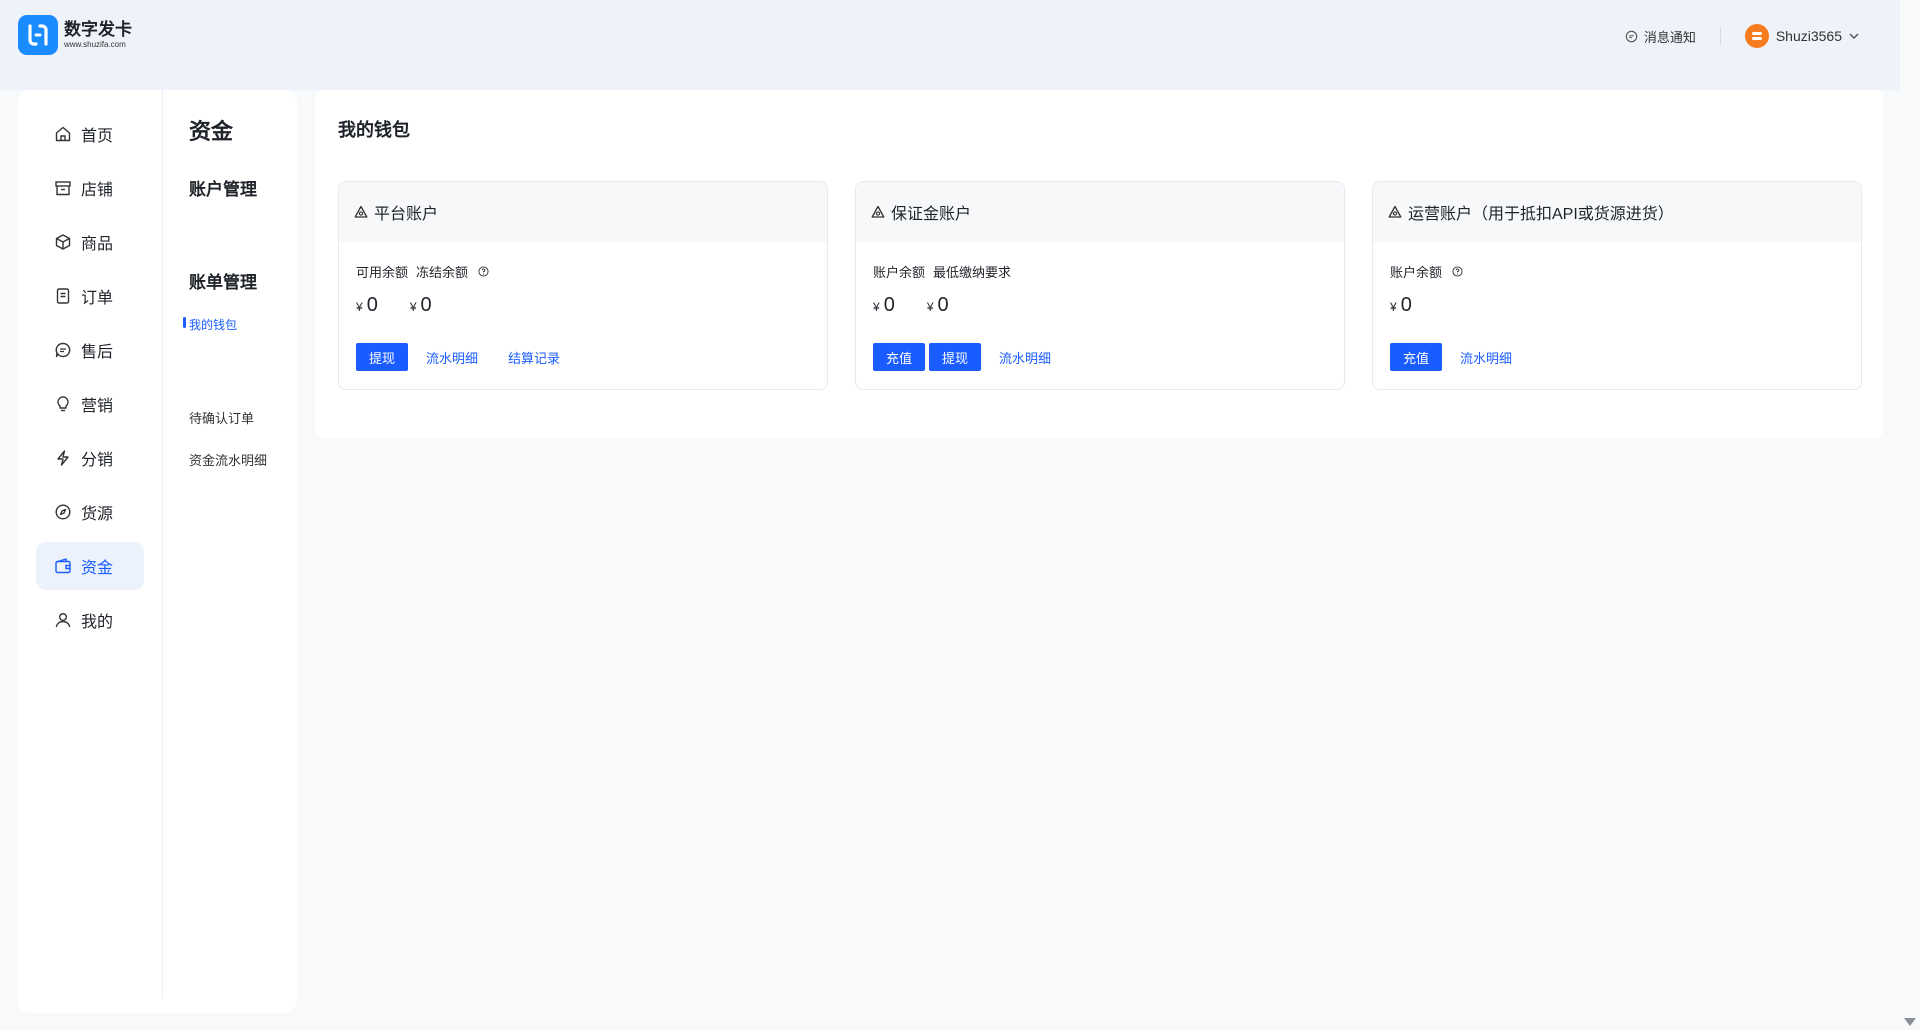 This screenshot has height=1030, width=1920. Describe the element at coordinates (63, 188) in the screenshot. I see `store-icon` at that location.